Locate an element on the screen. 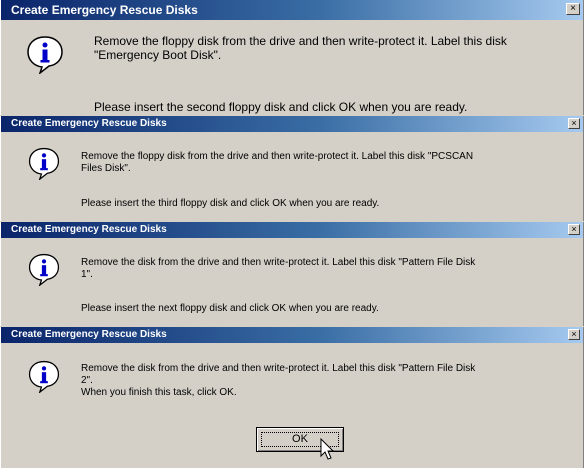  message-line: "Emergency Boot Disk". is located at coordinates (158, 55).